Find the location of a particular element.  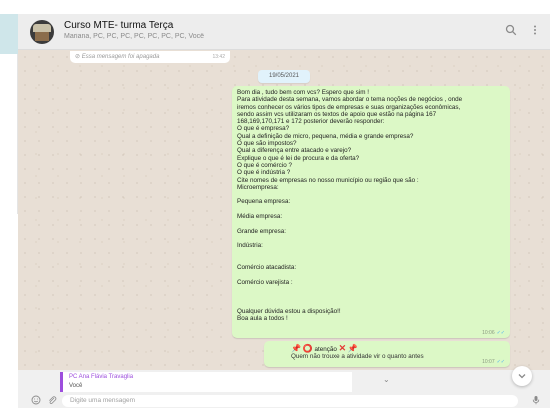

message-time: 10:06 is located at coordinates (488, 333).